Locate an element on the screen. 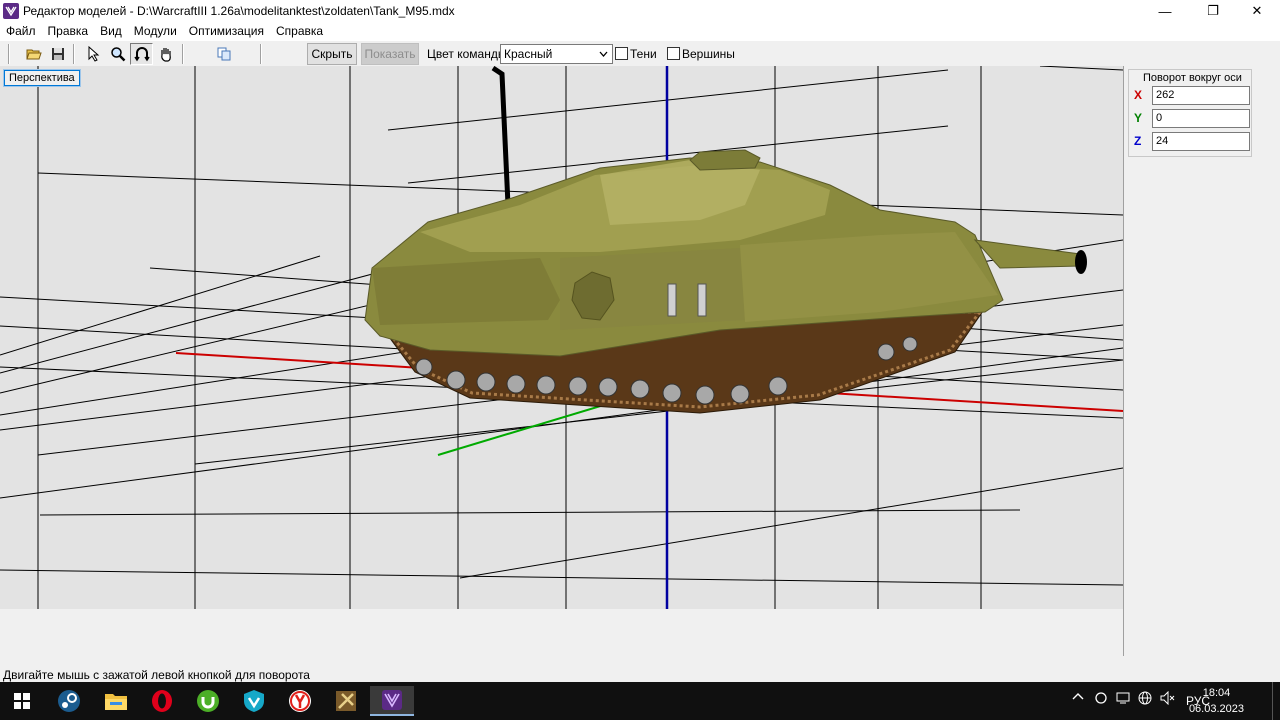 This screenshot has height=720, width=1280. hand-icon is located at coordinates (165, 55).